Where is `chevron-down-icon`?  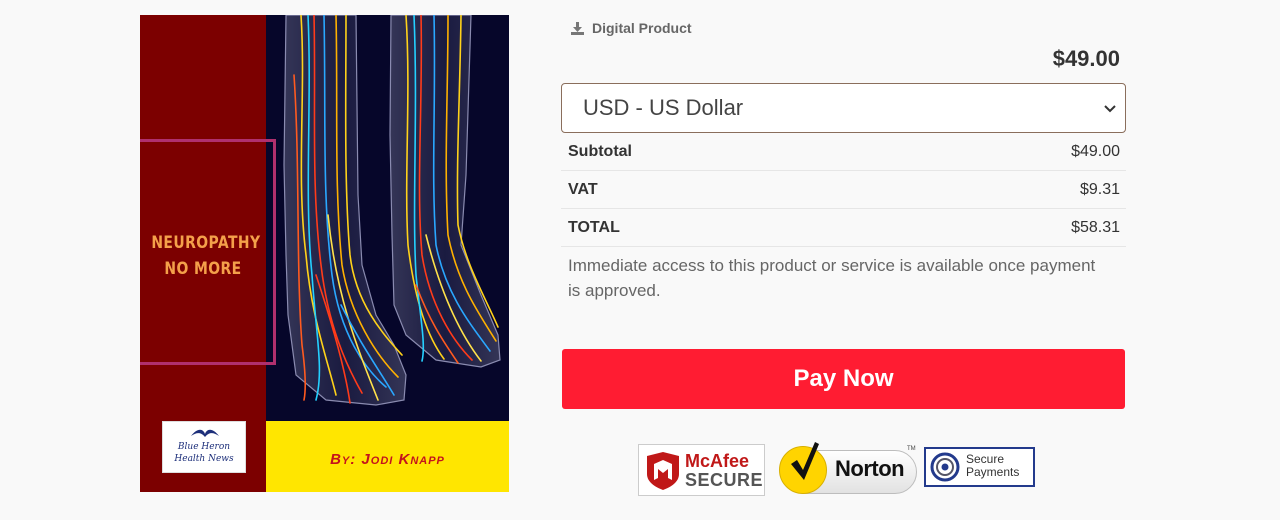 chevron-down-icon is located at coordinates (1110, 109).